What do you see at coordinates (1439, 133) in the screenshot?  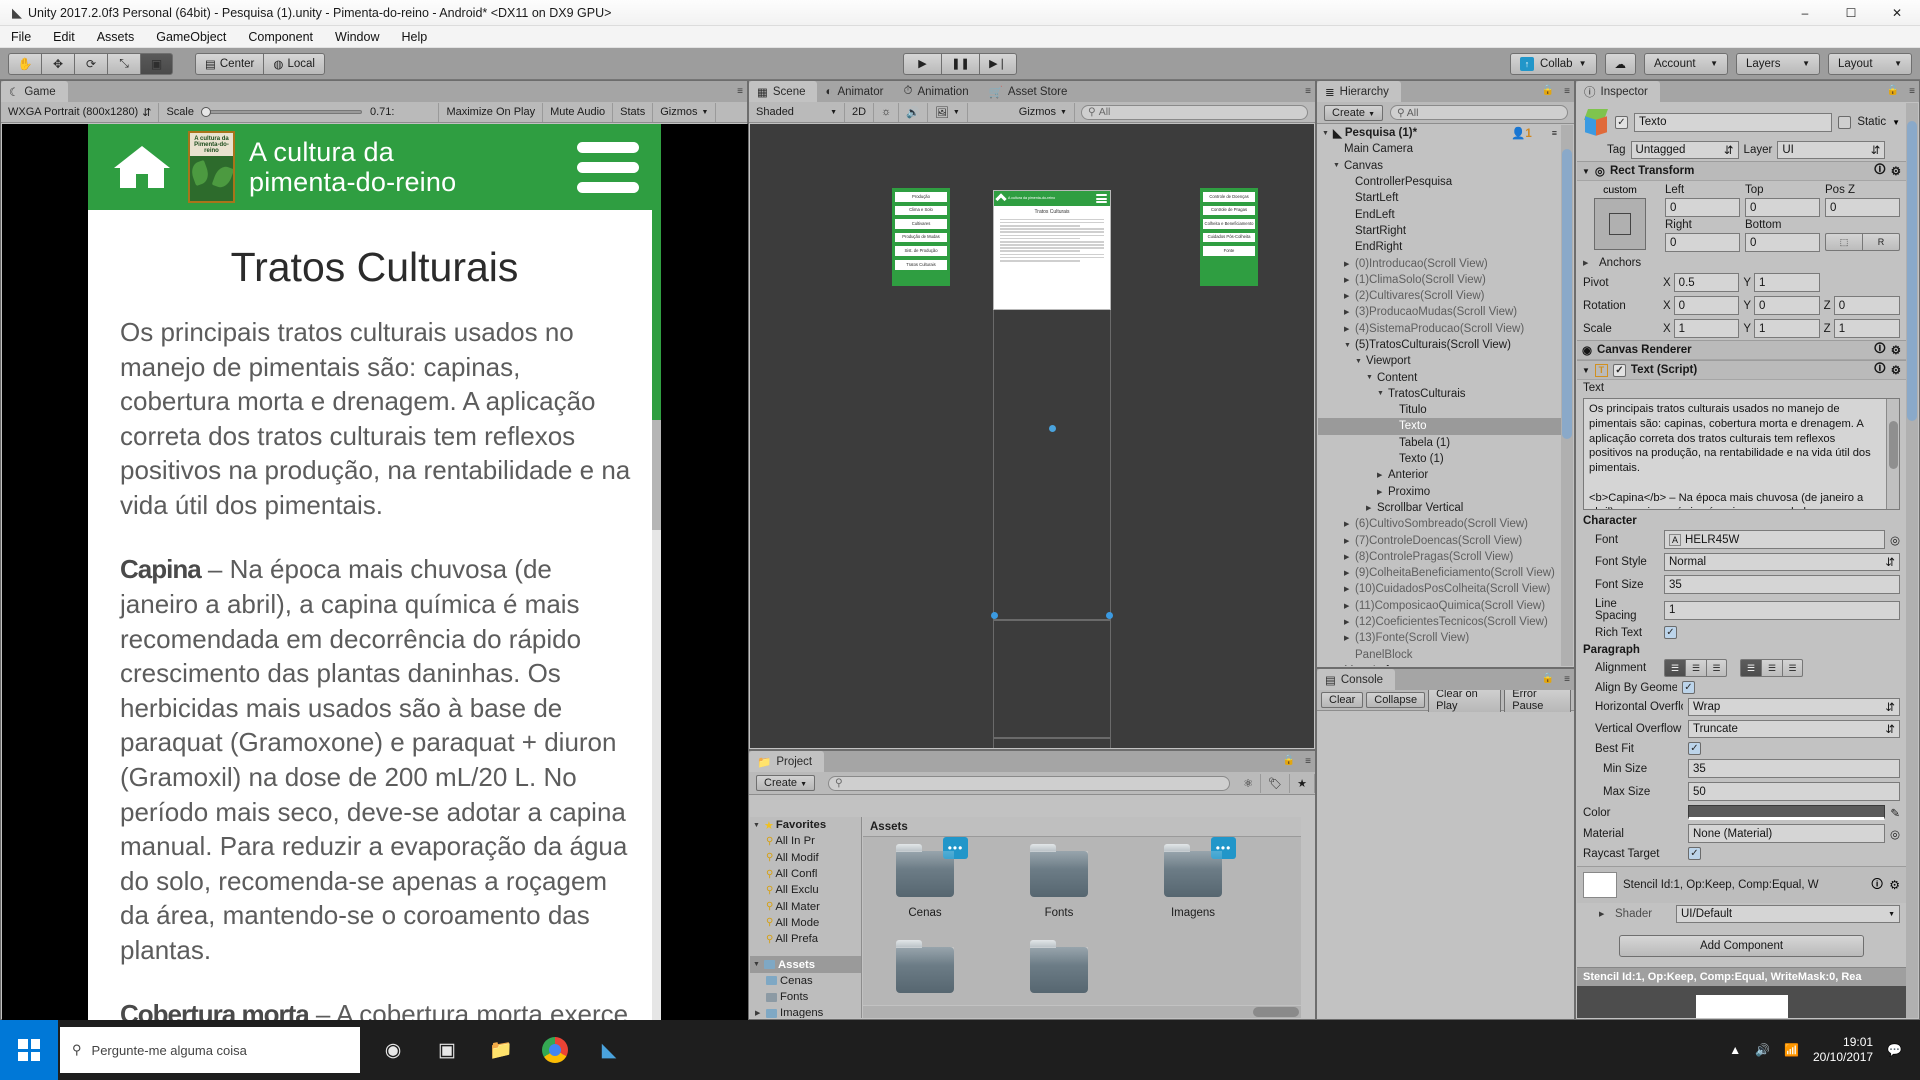 I see `scene-root: ◣ Pesquisa (1)* 👤1 ≡` at bounding box center [1439, 133].